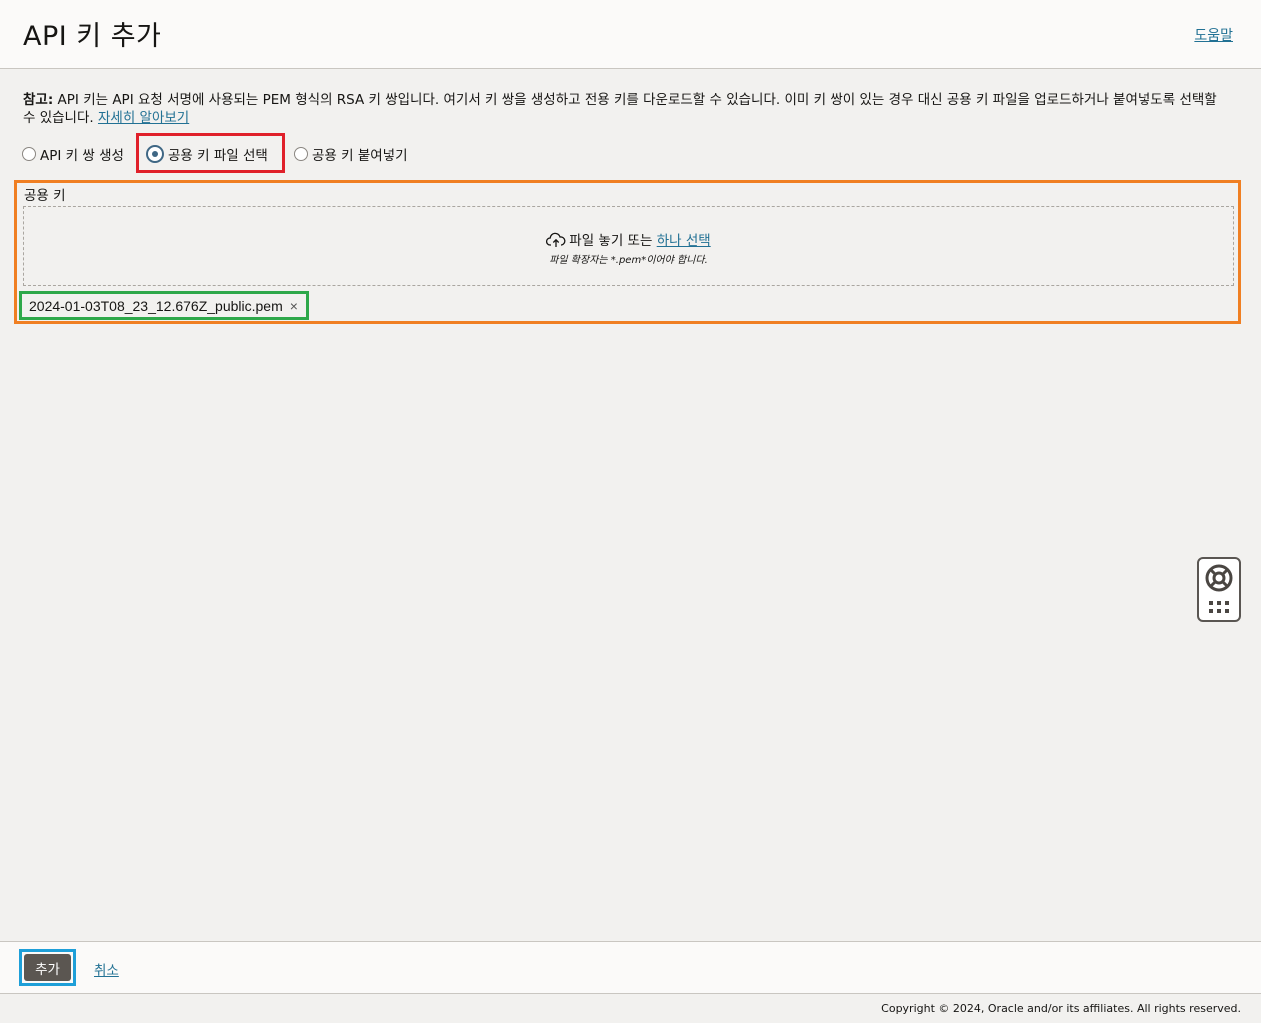 The image size is (1261, 1023). What do you see at coordinates (628, 260) in the screenshot?
I see `file-extension-hint: 파일 확장자는 *.pem*이어야 합니다.` at bounding box center [628, 260].